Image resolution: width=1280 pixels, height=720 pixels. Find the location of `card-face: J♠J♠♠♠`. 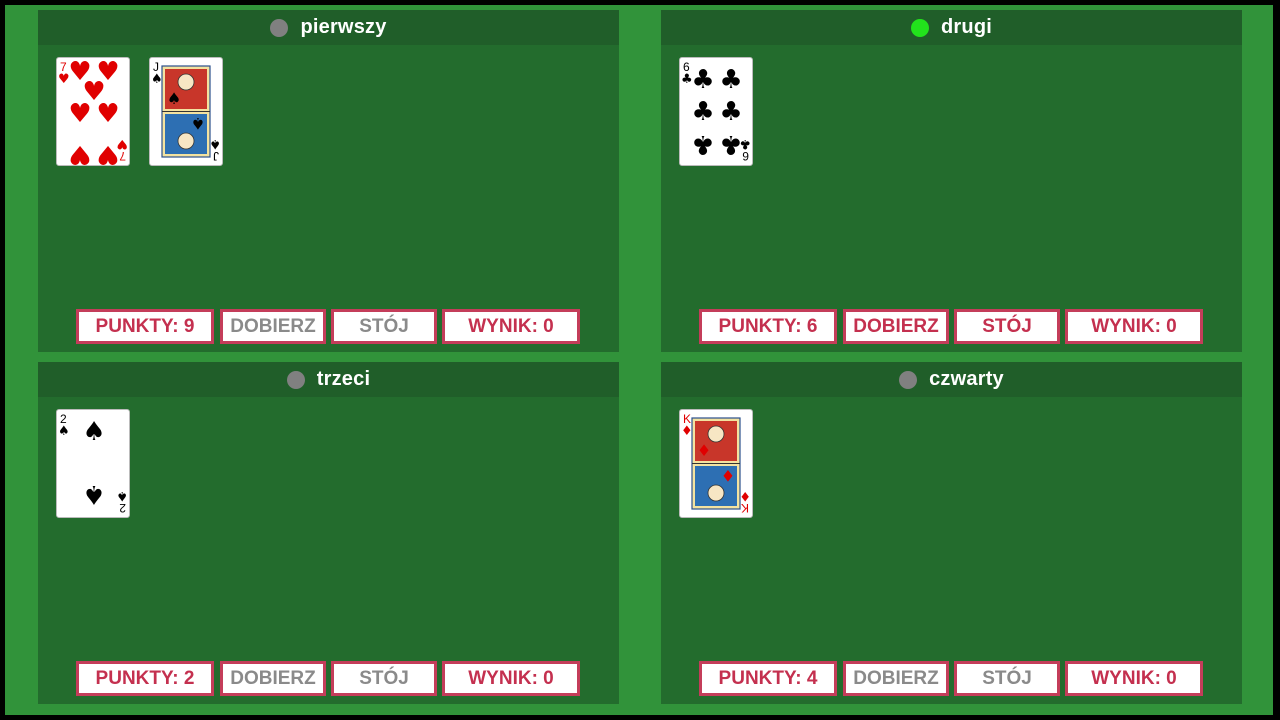

card-face: J♠J♠♠♠ is located at coordinates (186, 111).